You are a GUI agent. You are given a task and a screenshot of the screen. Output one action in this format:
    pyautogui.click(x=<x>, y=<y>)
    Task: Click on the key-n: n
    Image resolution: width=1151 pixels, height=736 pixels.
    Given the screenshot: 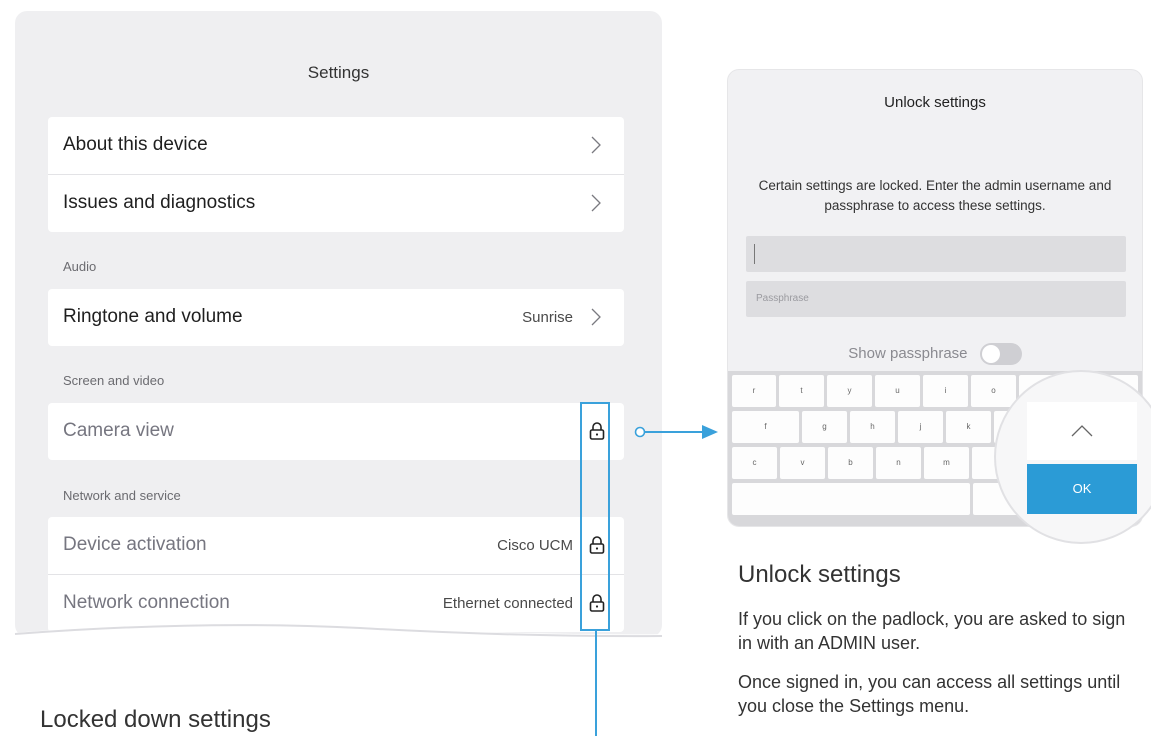 What is the action you would take?
    pyautogui.click(x=898, y=463)
    